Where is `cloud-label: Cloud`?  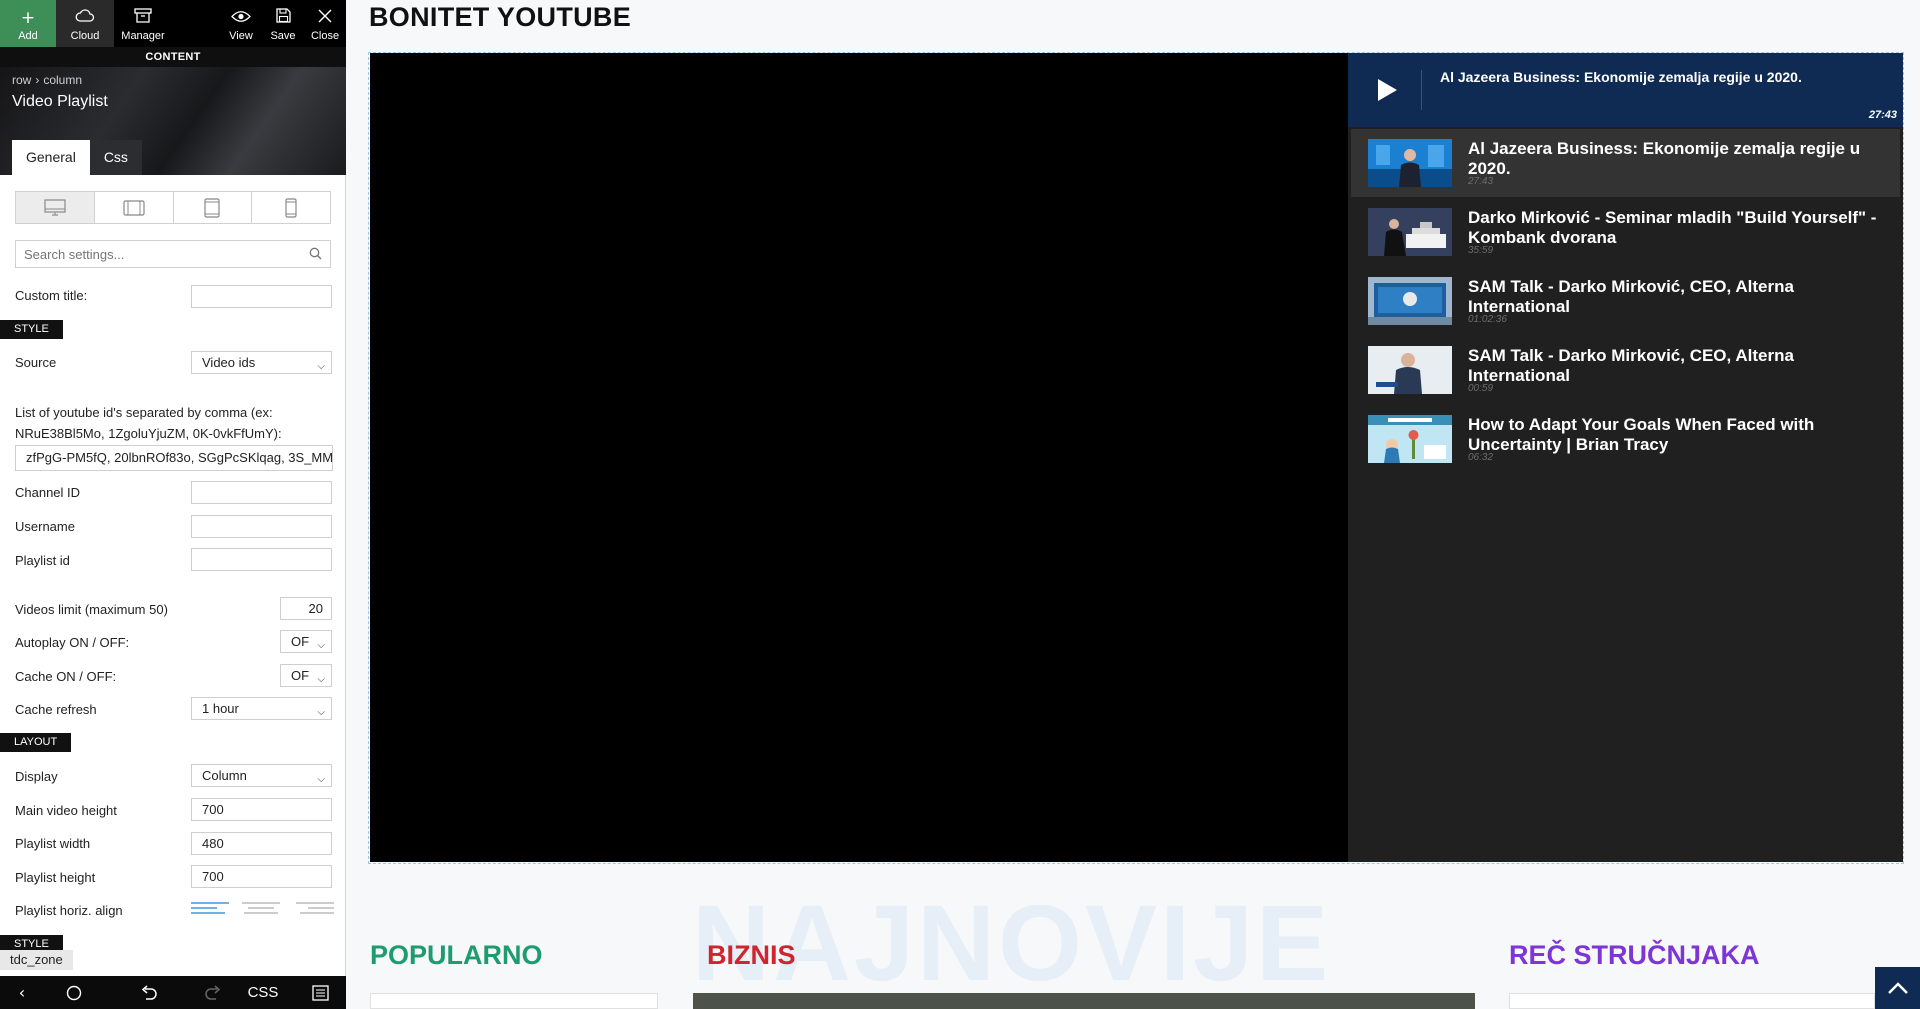
cloud-label: Cloud is located at coordinates (85, 36).